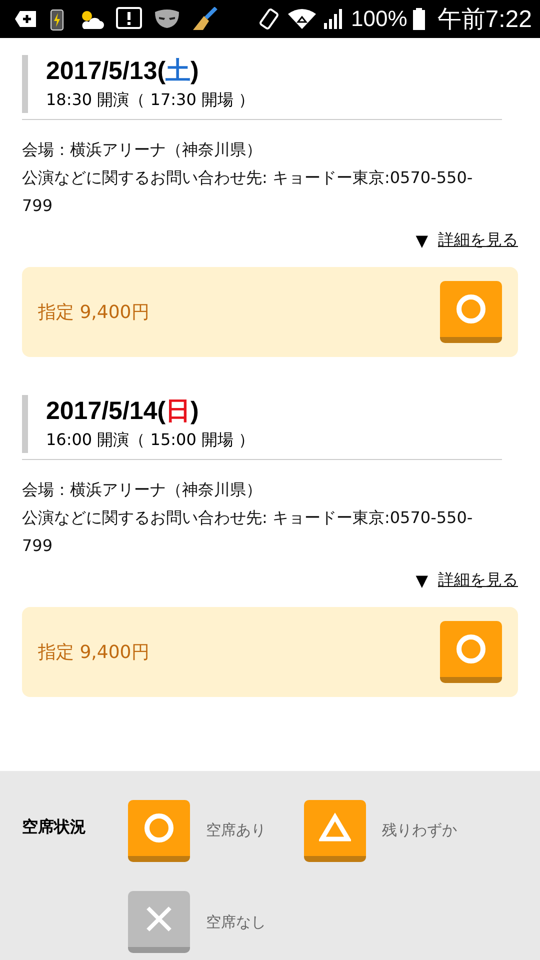  I want to click on signal-icon, so click(334, 19).